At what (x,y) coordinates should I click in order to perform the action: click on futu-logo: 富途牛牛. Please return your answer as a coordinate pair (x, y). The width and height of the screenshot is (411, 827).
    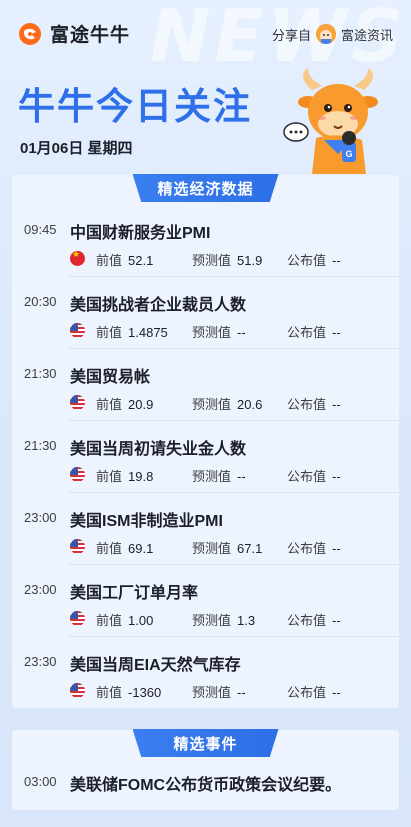
    Looking at the image, I should click on (74, 33).